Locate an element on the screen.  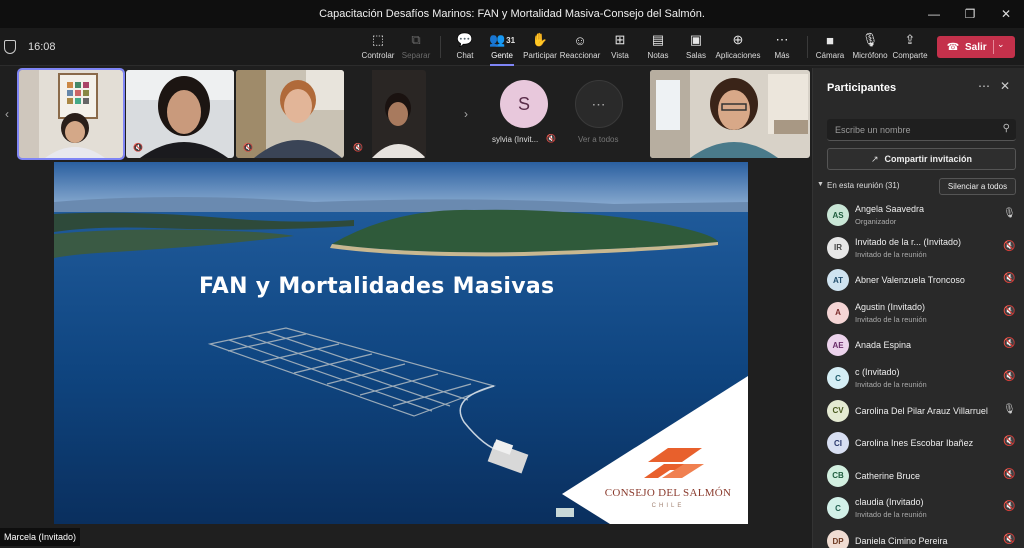
see-all-button: ⋯ is located at coordinates (599, 104).